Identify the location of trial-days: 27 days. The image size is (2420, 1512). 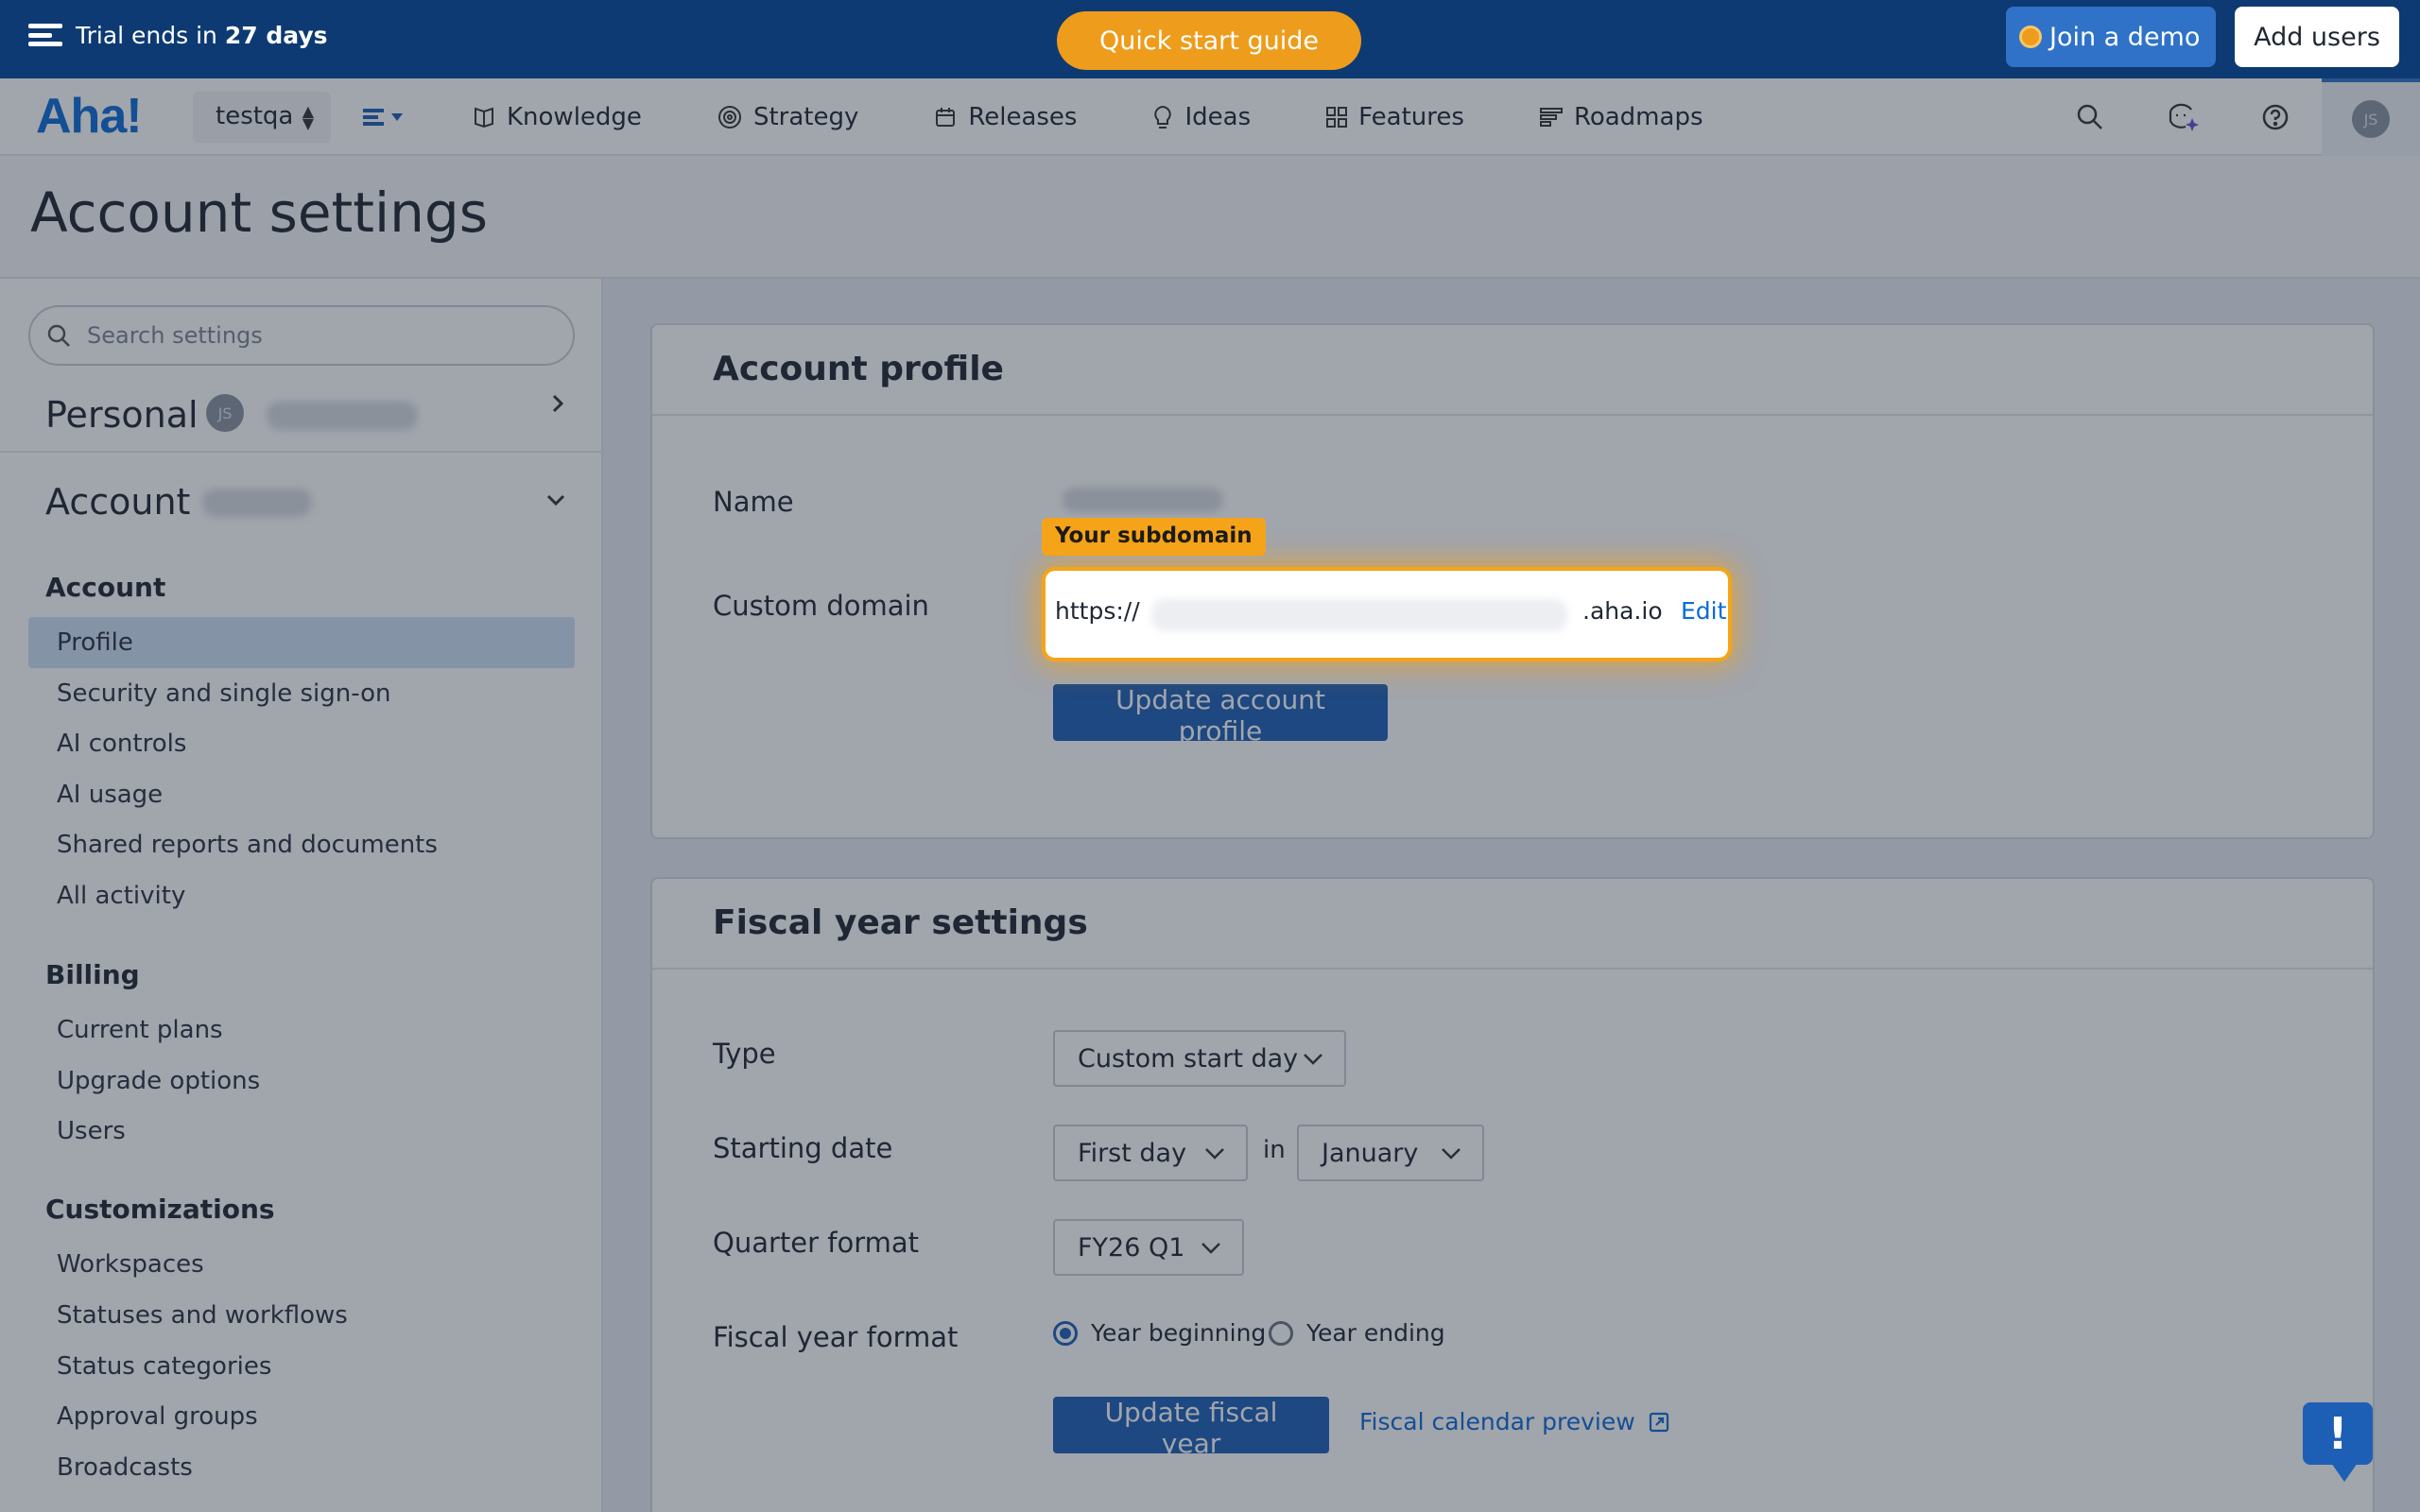
(276, 35).